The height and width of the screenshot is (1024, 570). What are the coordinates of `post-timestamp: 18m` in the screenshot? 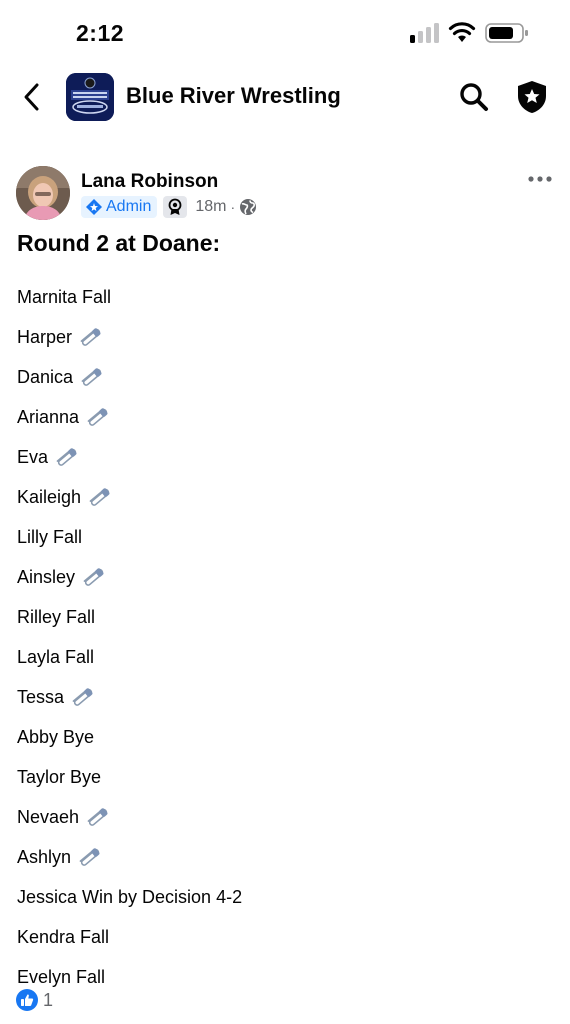 It's located at (210, 207).